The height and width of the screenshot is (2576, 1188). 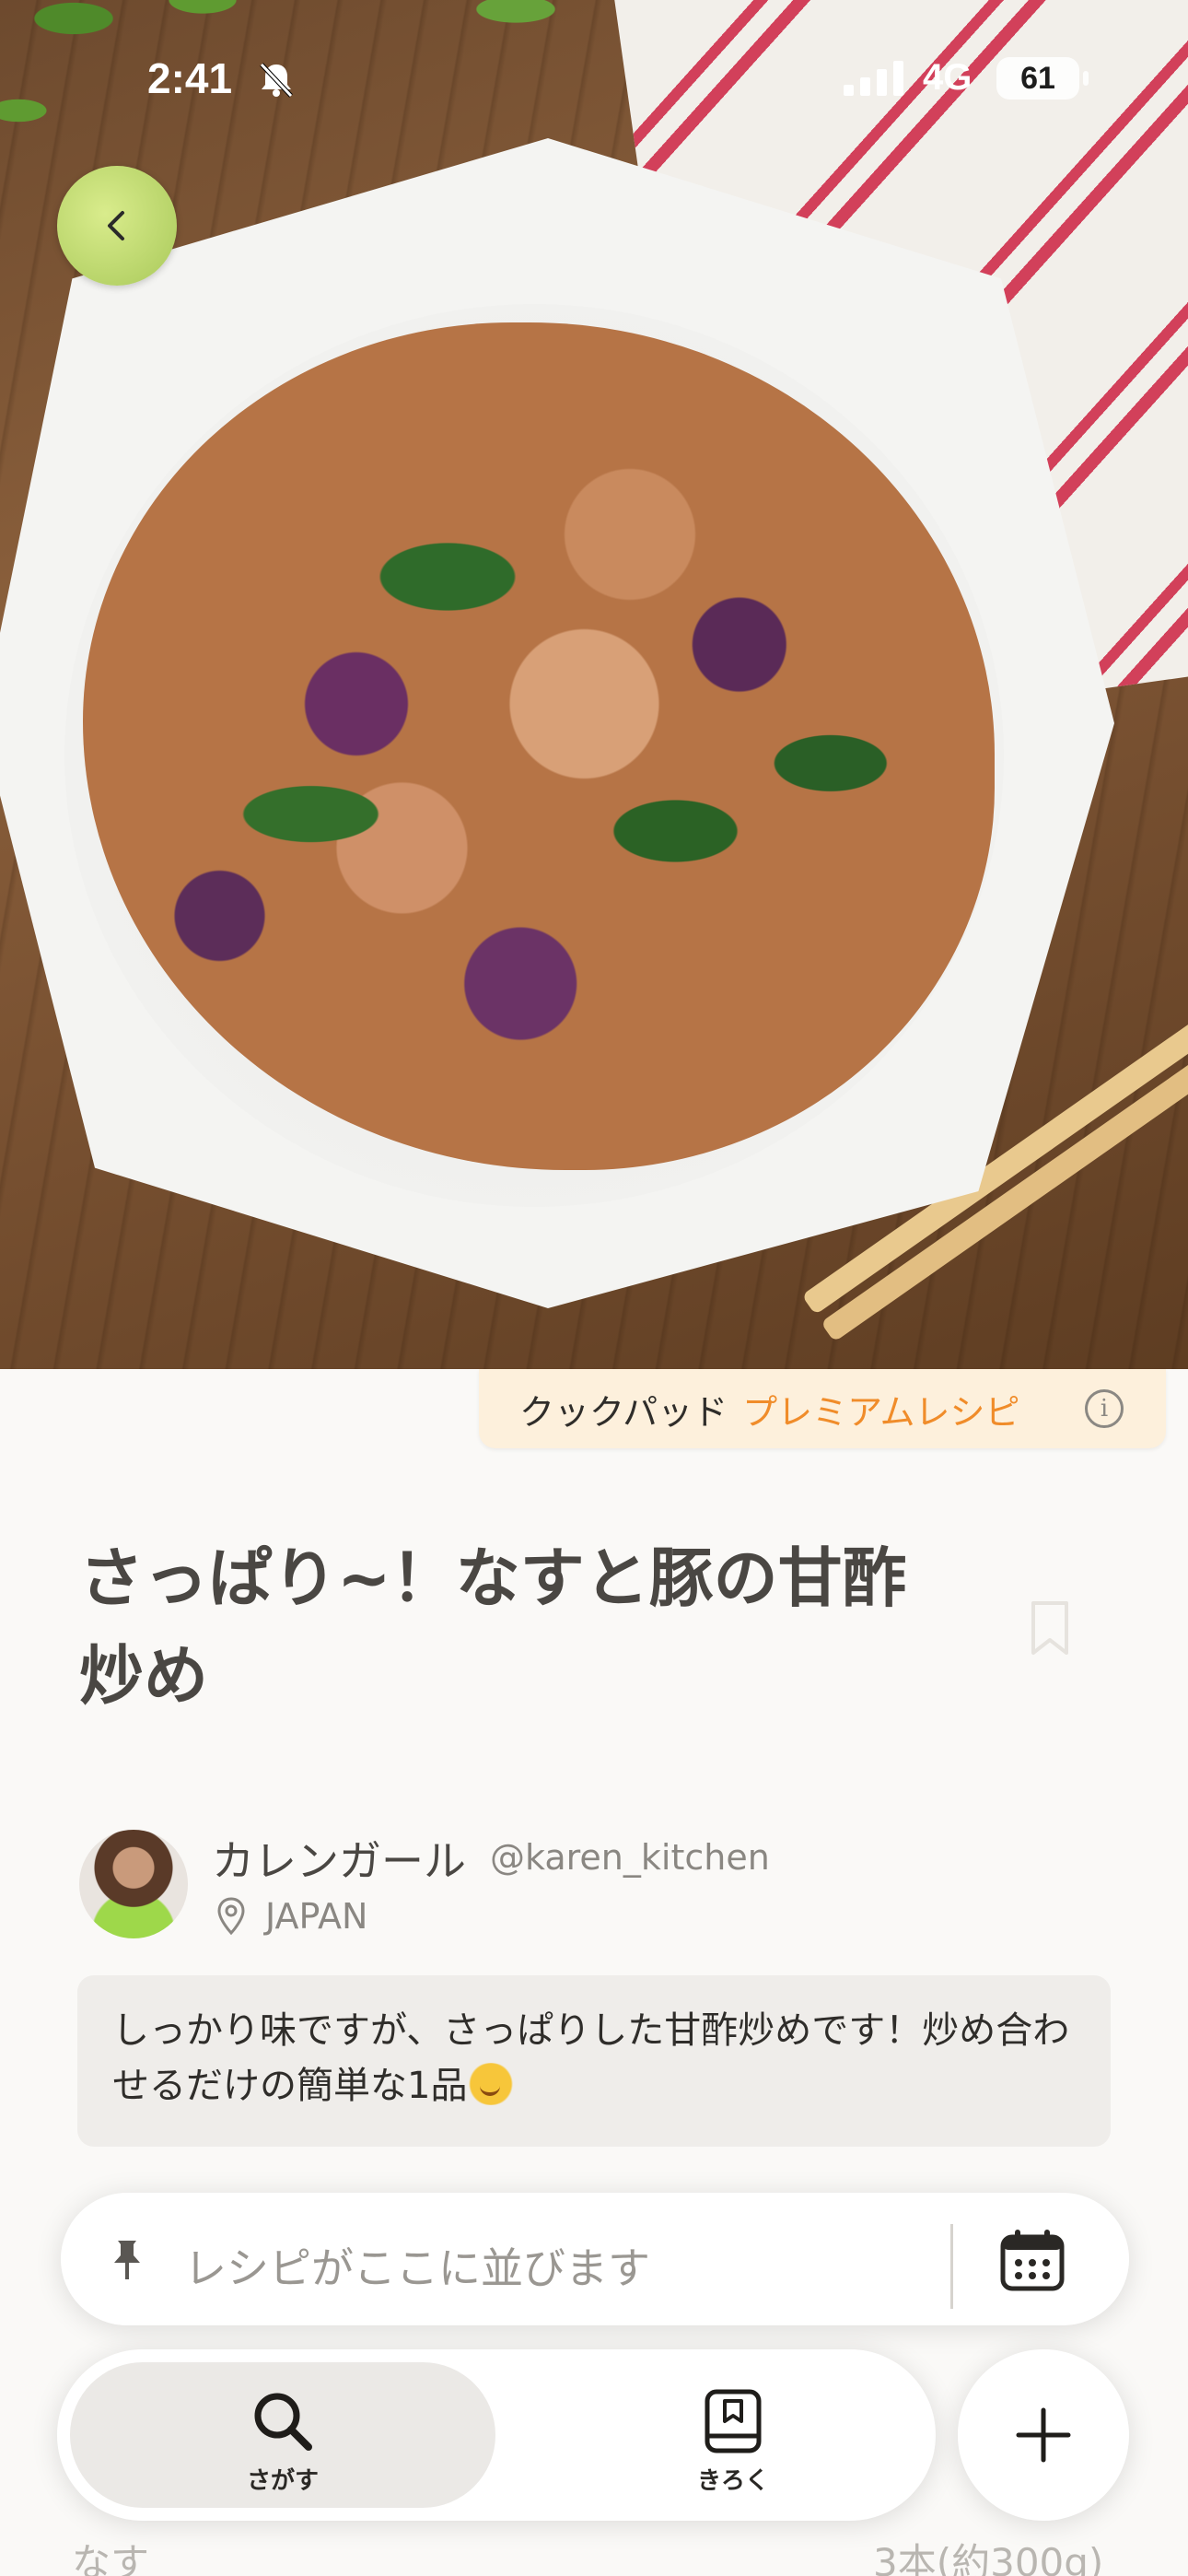 What do you see at coordinates (732, 2481) in the screenshot?
I see `tab-record-label: きろく` at bounding box center [732, 2481].